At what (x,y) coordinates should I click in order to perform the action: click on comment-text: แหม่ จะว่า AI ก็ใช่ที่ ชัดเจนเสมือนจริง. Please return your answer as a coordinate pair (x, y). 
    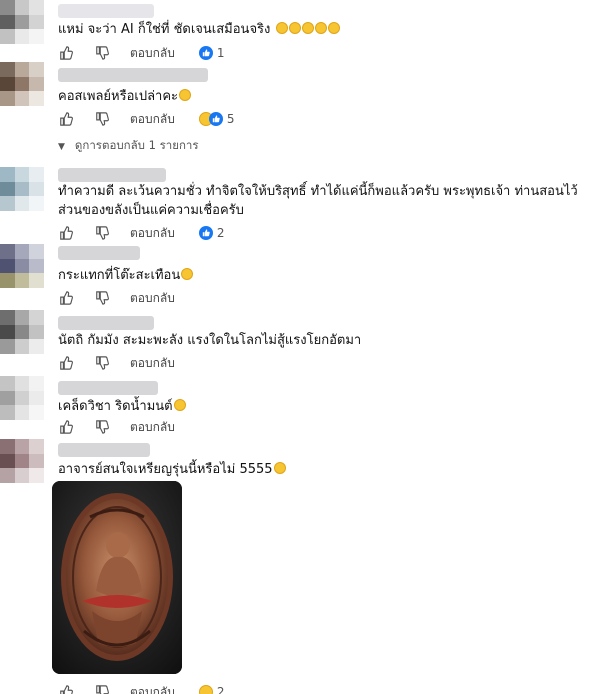
    Looking at the image, I should click on (199, 29).